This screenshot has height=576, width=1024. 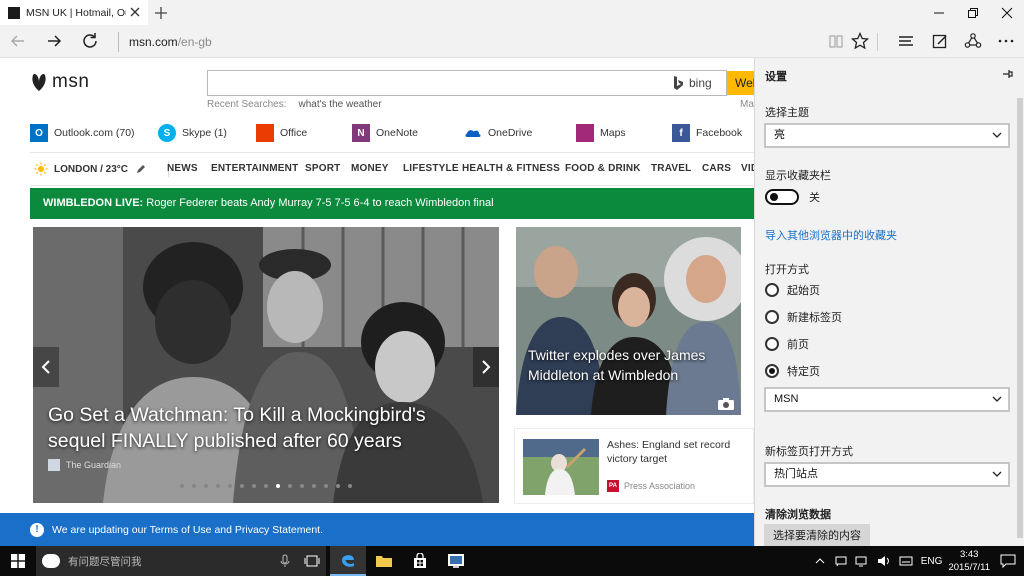 What do you see at coordinates (940, 41) in the screenshot?
I see `web-note-icon` at bounding box center [940, 41].